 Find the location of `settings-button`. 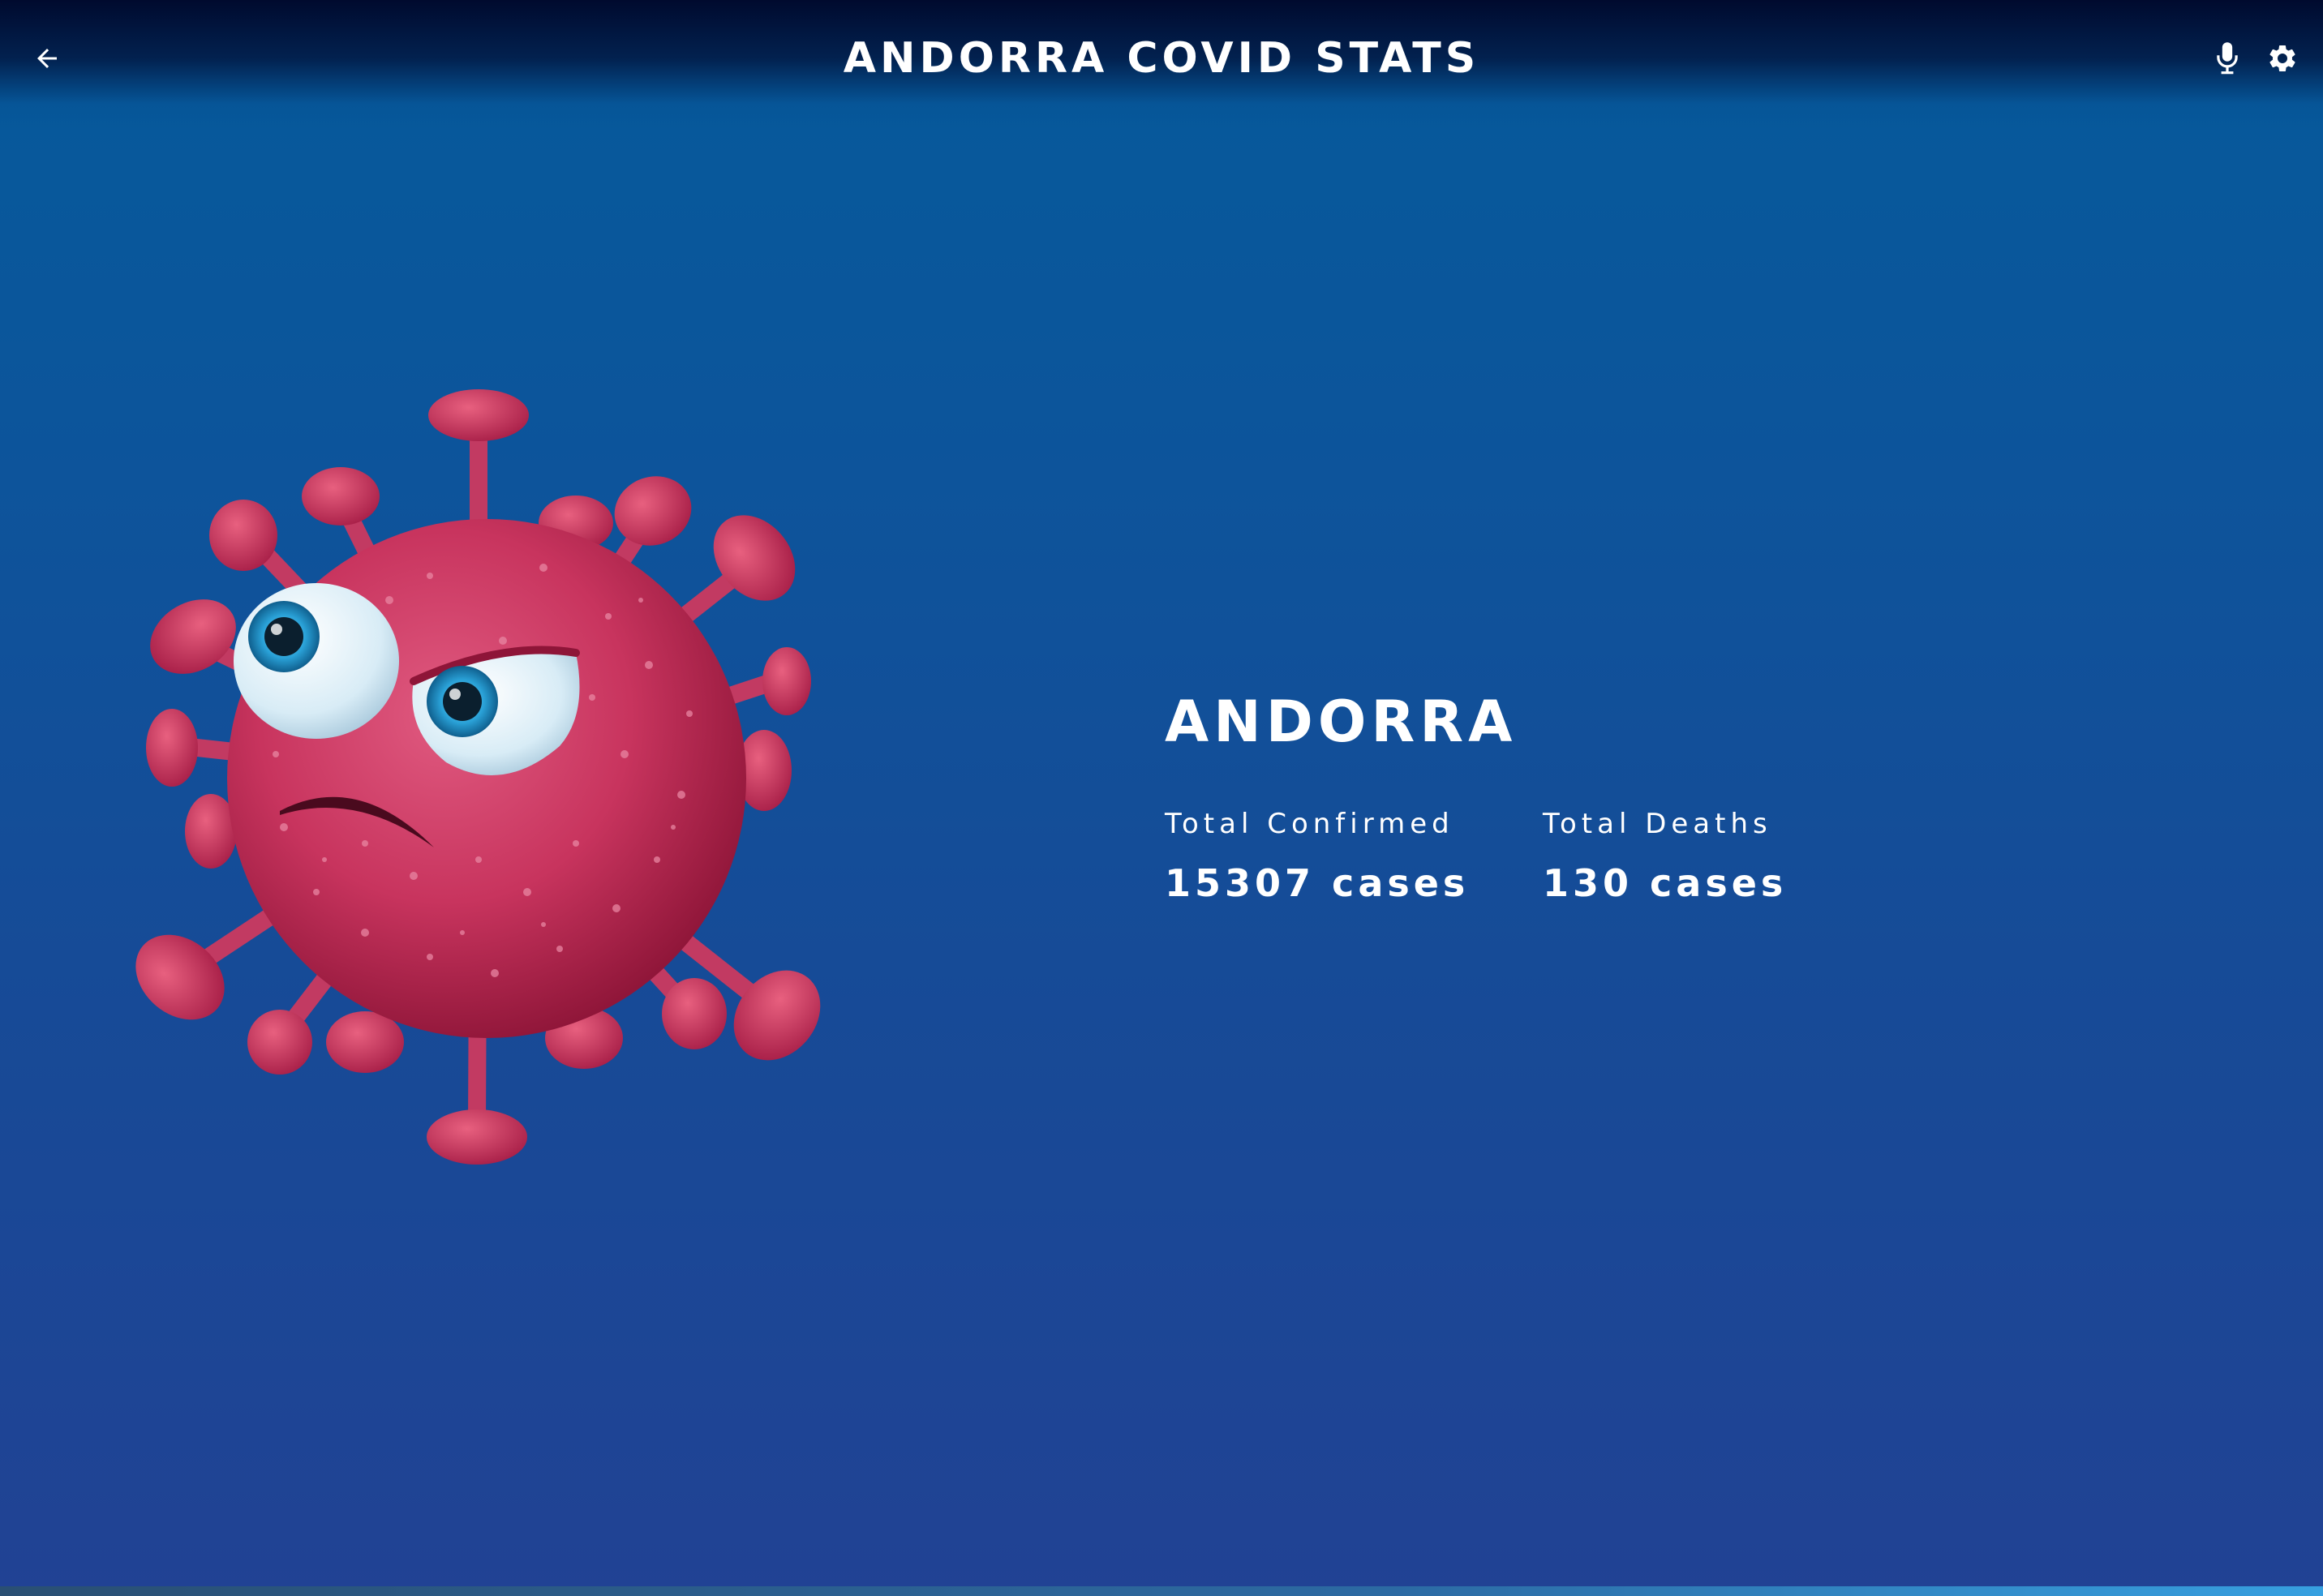

settings-button is located at coordinates (2282, 58).